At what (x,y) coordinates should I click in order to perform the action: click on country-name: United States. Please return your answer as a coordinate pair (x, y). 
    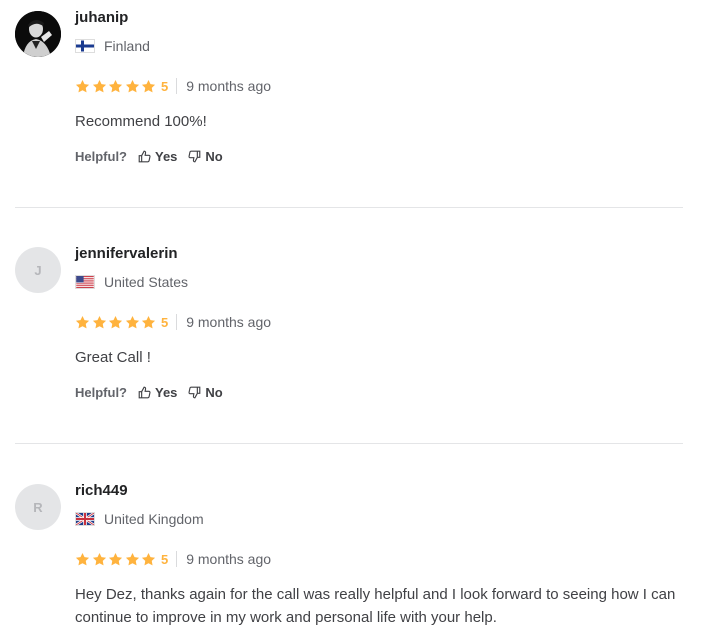
    Looking at the image, I should click on (146, 282).